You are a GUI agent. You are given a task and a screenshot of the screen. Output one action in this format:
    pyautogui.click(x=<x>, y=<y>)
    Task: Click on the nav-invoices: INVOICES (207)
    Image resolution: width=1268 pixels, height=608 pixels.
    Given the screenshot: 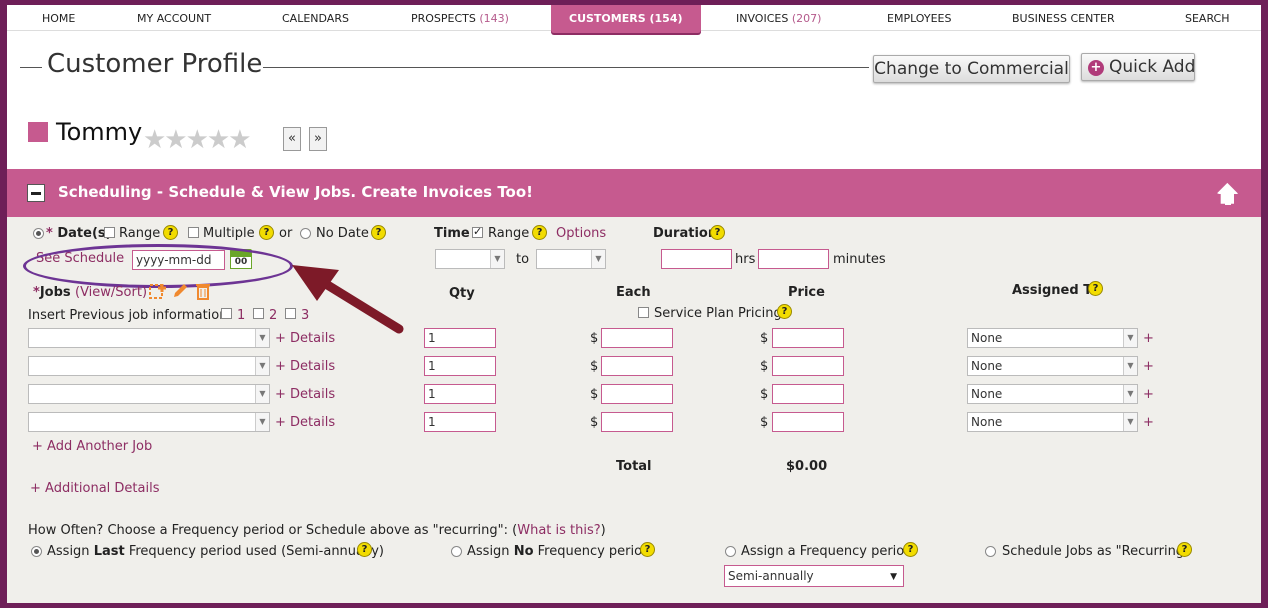 What is the action you would take?
    pyautogui.click(x=778, y=18)
    